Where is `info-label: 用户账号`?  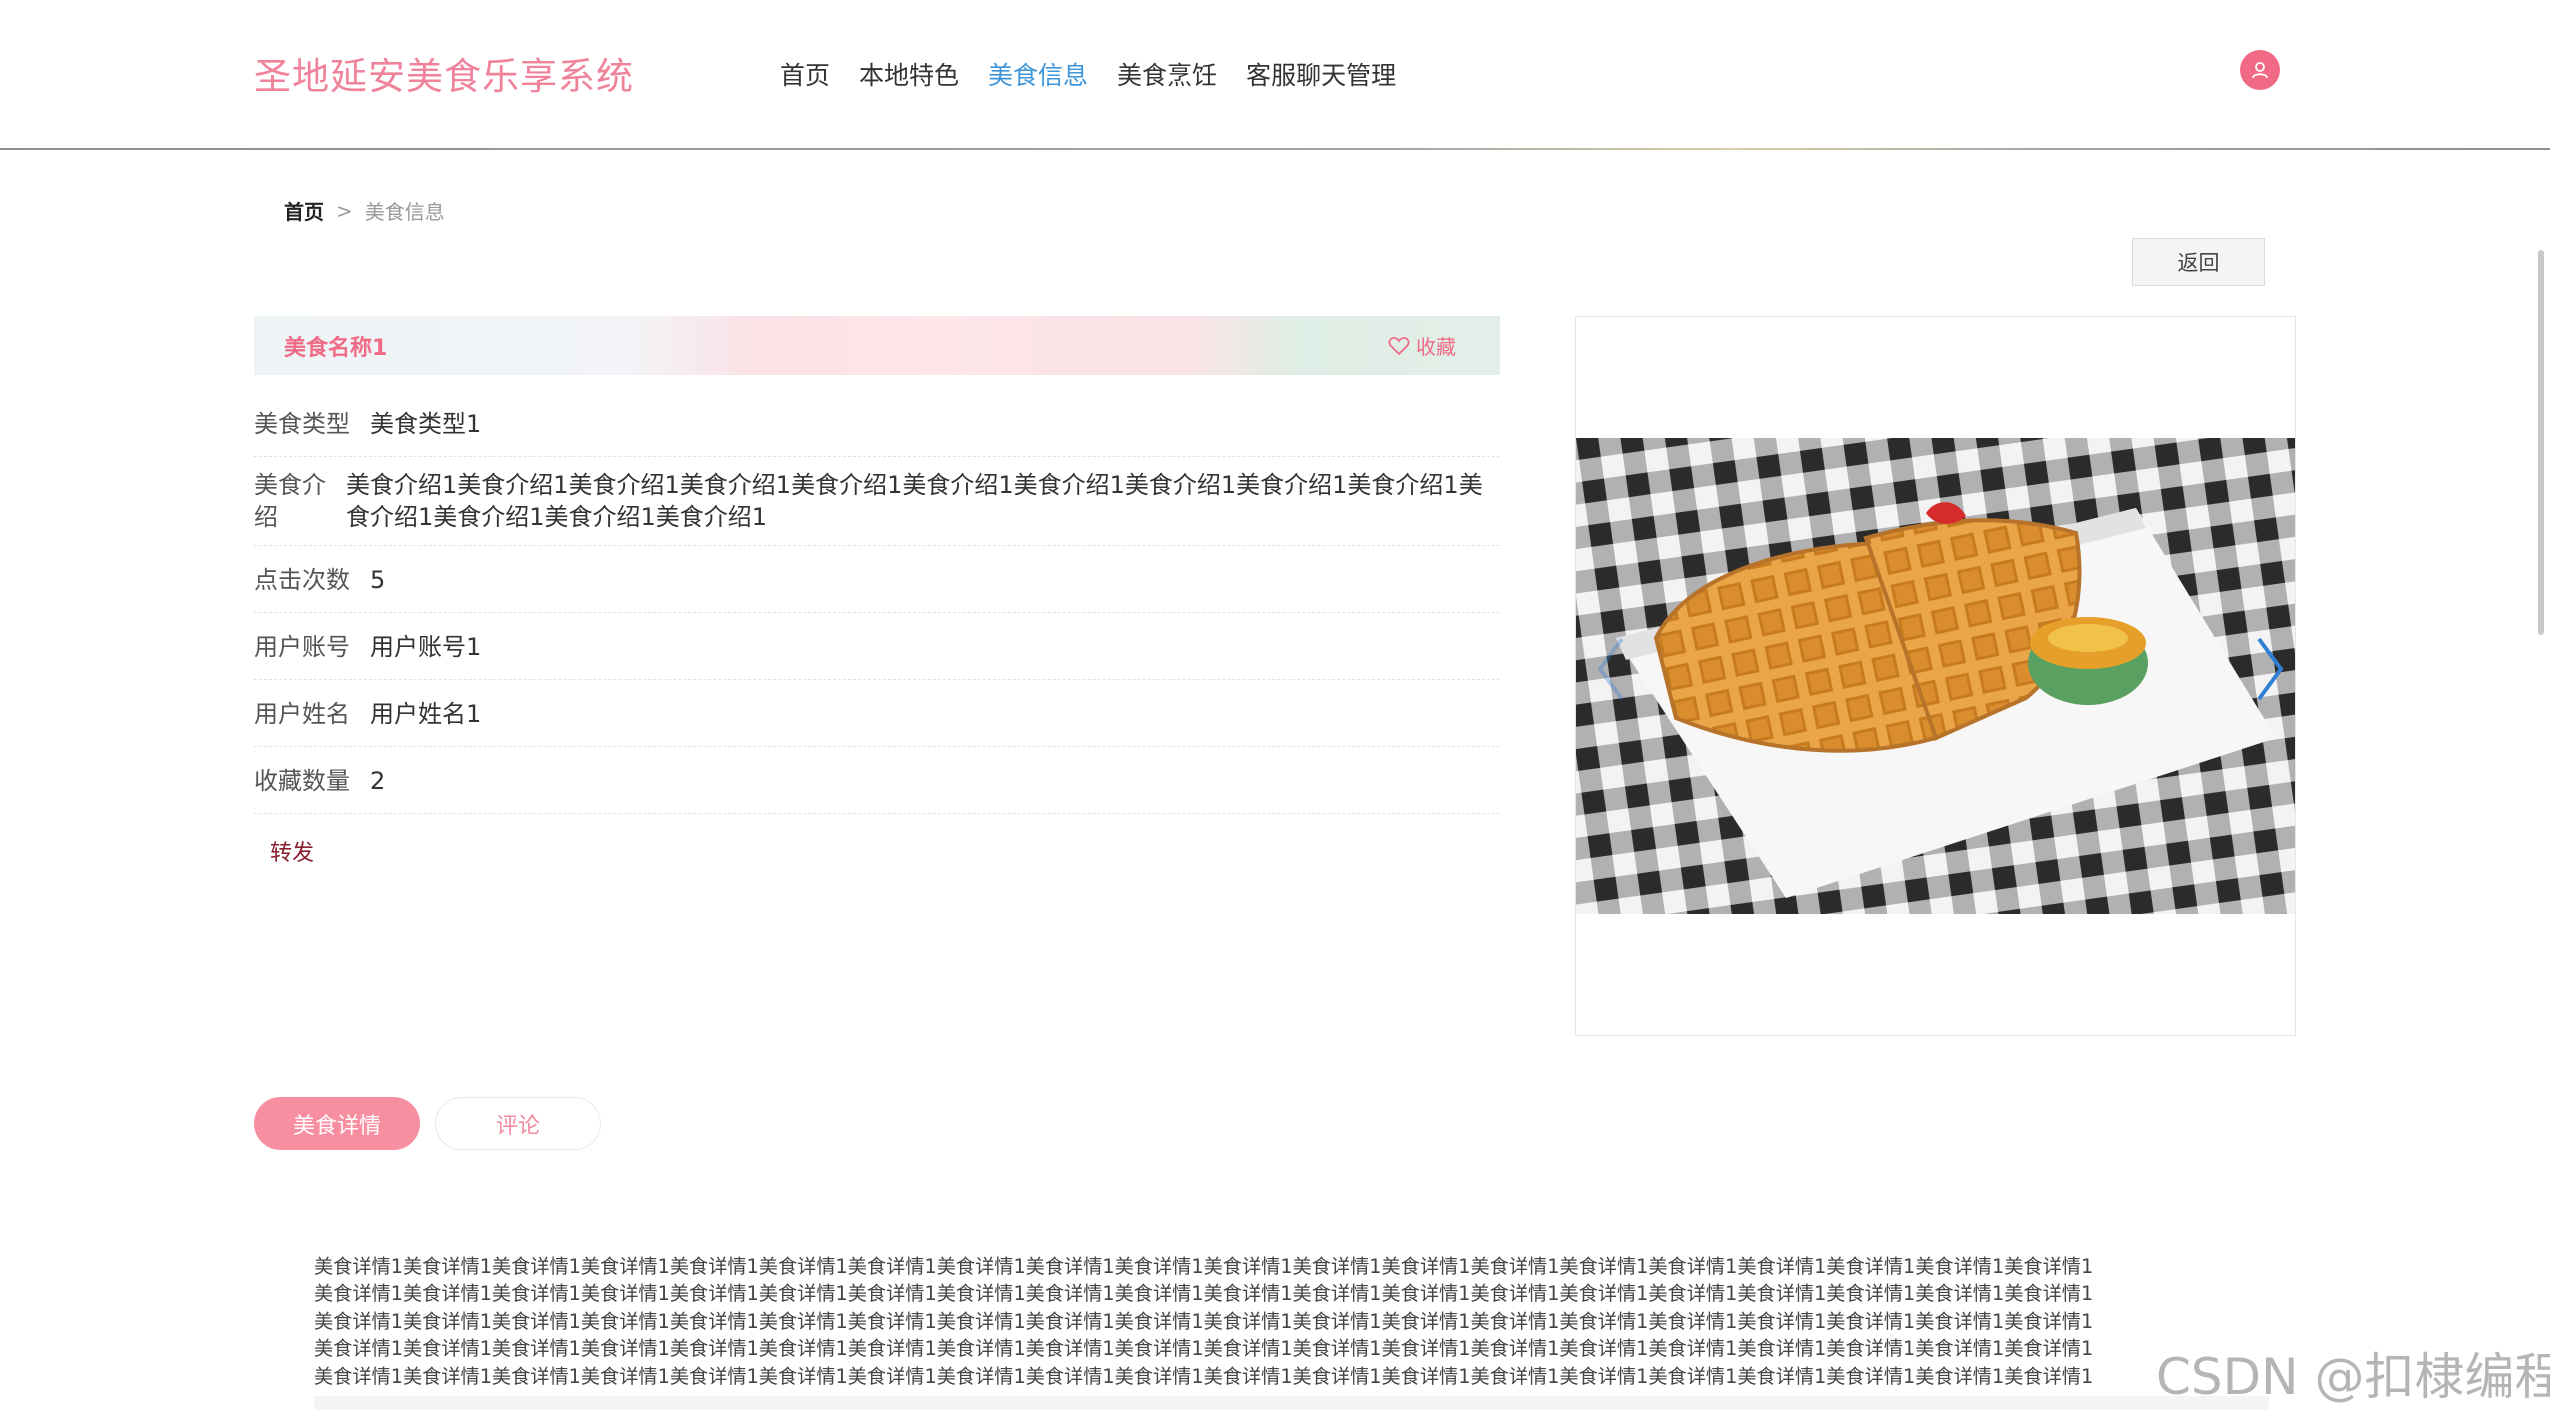 info-label: 用户账号 is located at coordinates (302, 647).